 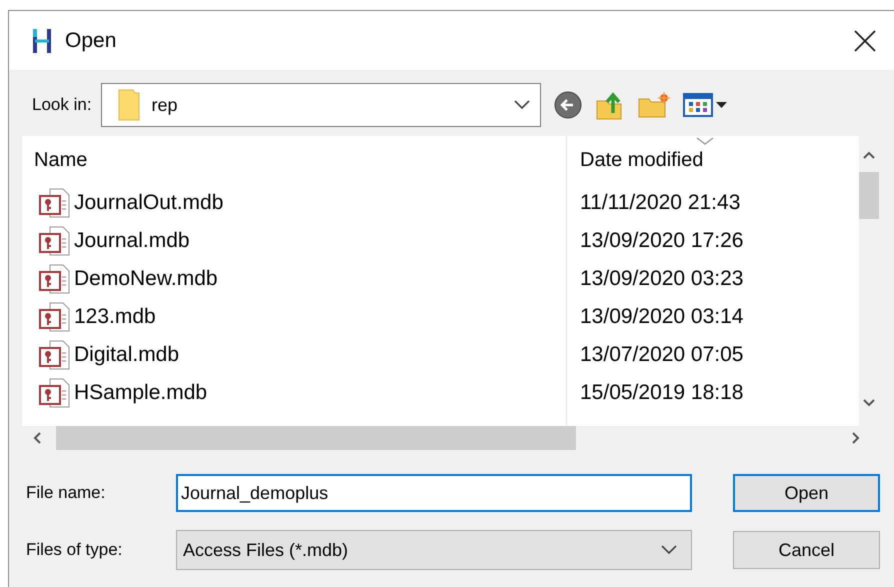 What do you see at coordinates (61, 160) in the screenshot?
I see `column-header: Name` at bounding box center [61, 160].